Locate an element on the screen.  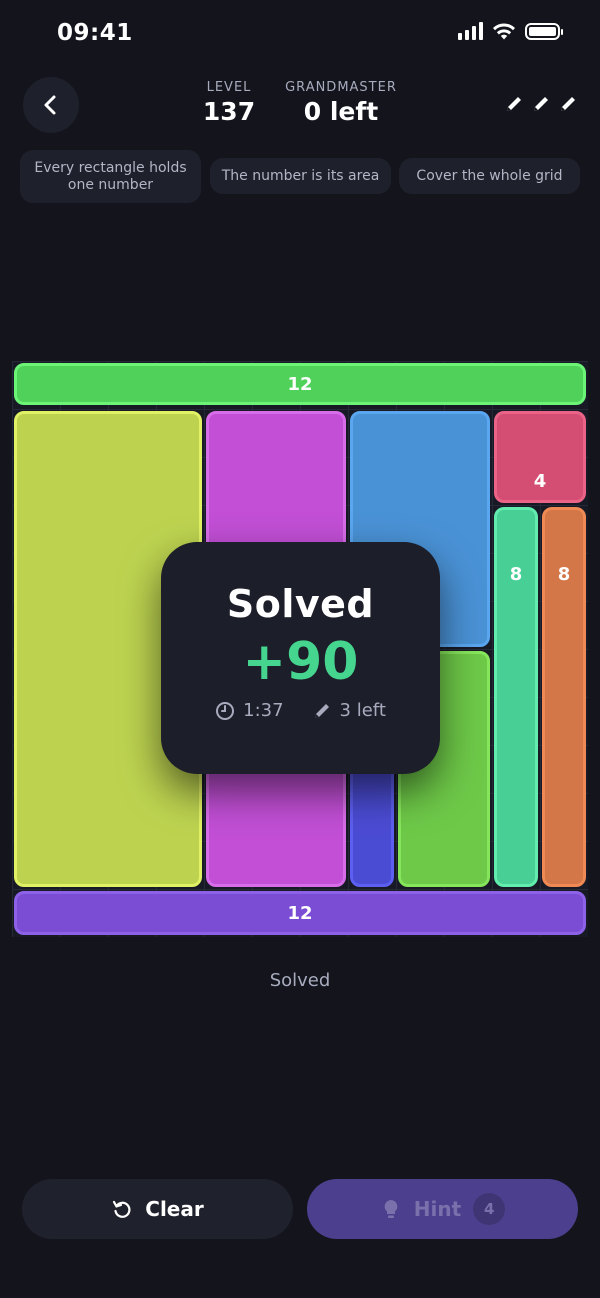
modal-pencils-left: 3 left is located at coordinates (362, 710).